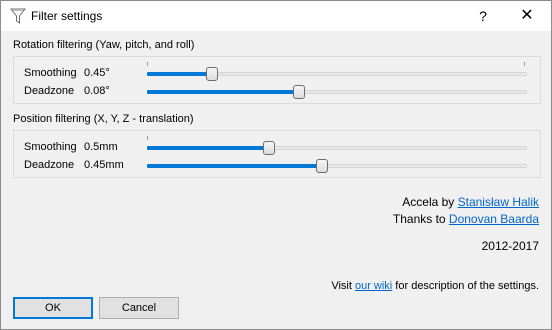 The width and height of the screenshot is (552, 330). What do you see at coordinates (336, 64) in the screenshot?
I see `rotation-smoothing-ticks` at bounding box center [336, 64].